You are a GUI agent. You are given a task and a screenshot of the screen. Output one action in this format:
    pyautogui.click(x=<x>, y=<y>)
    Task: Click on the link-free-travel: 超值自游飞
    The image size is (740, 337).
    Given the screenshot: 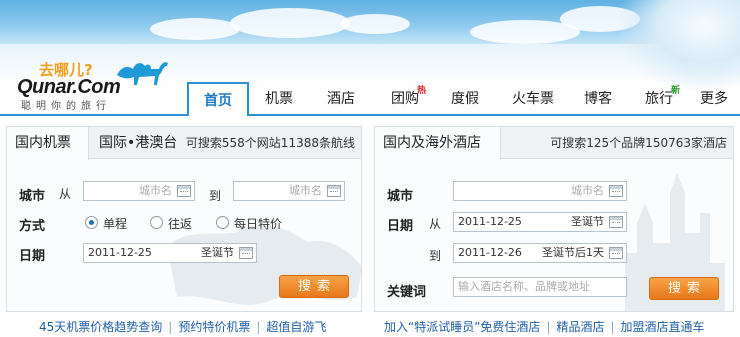 What is the action you would take?
    pyautogui.click(x=296, y=327)
    